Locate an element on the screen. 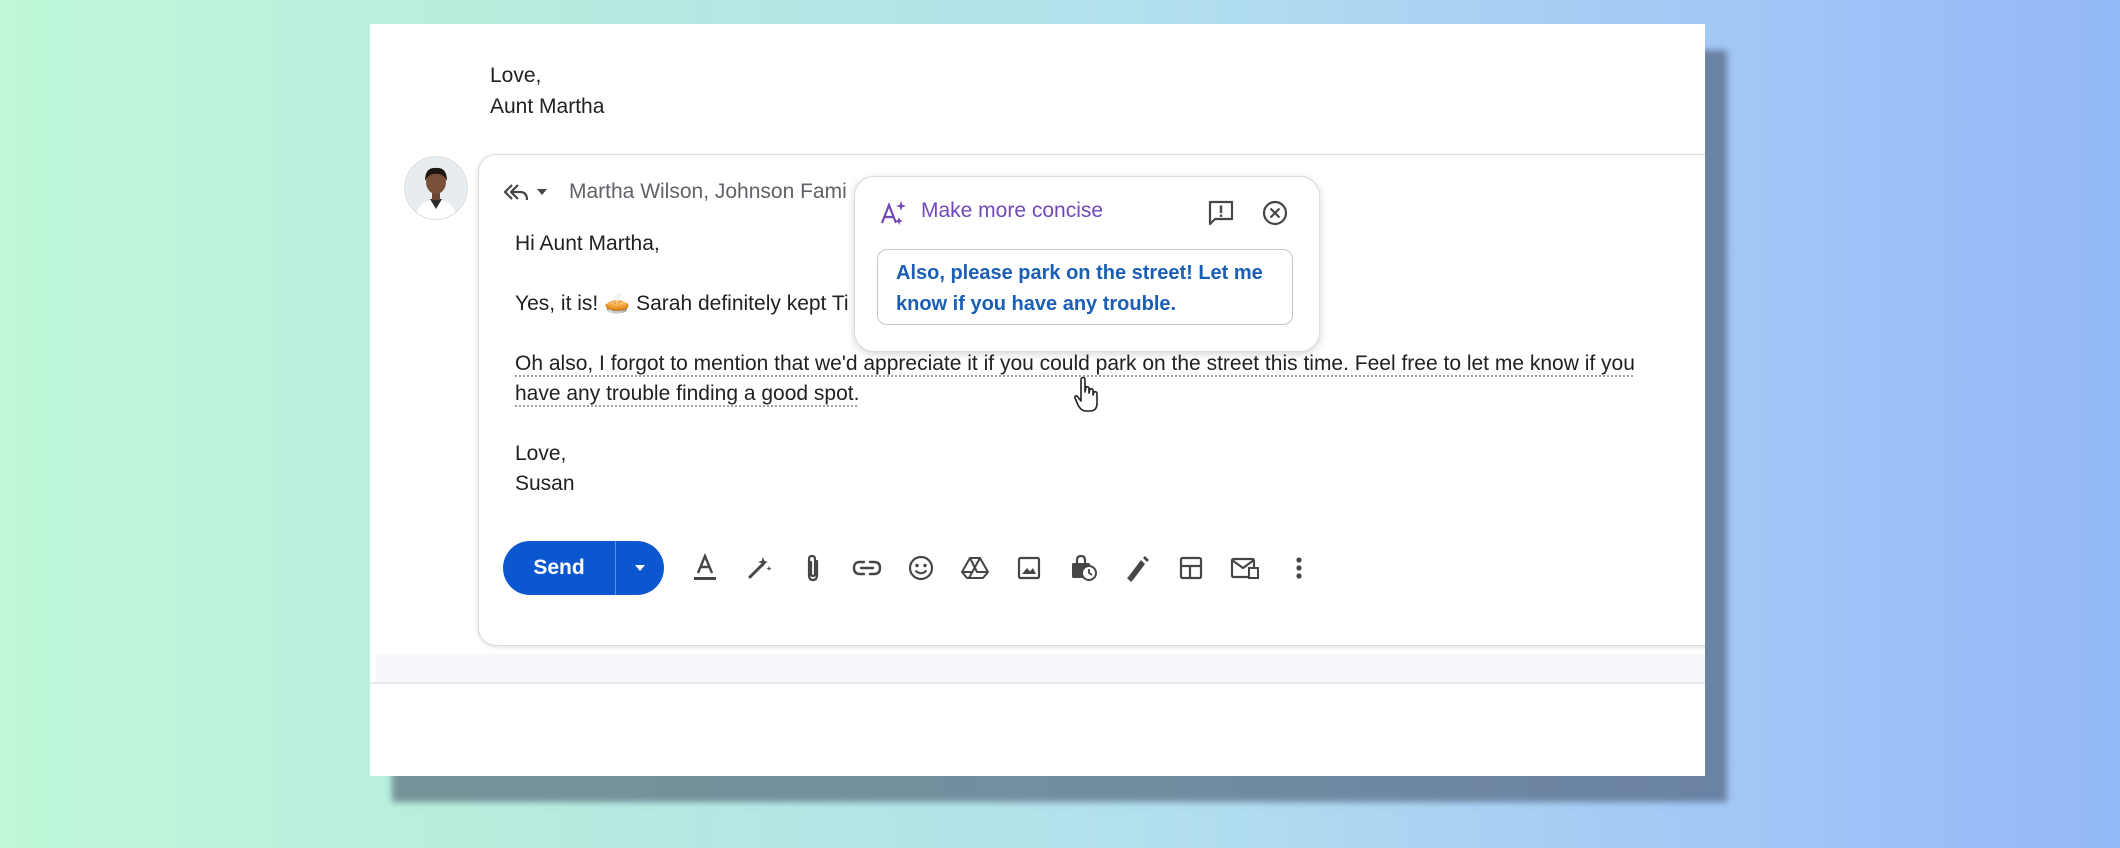  closing: Love, is located at coordinates (541, 453).